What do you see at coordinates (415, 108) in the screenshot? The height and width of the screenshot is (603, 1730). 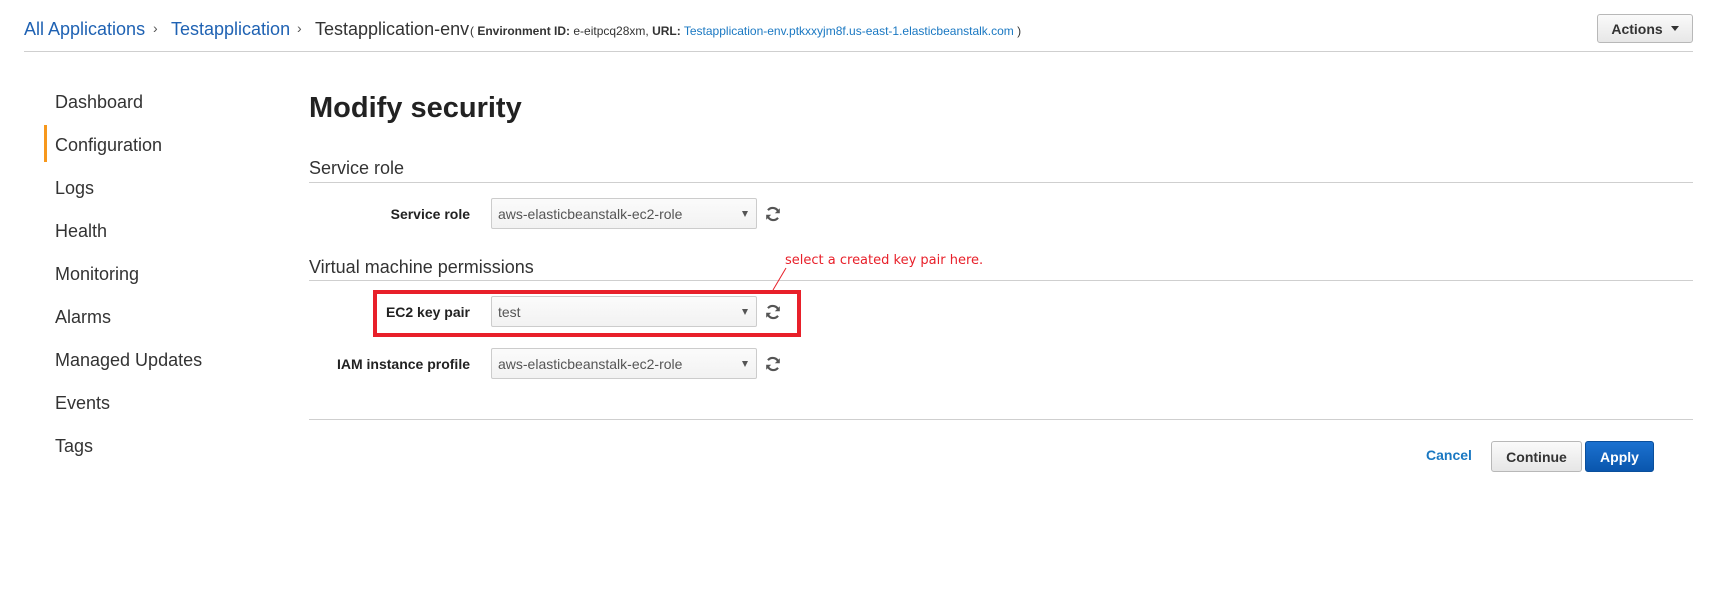 I see `page-title: Modify security` at bounding box center [415, 108].